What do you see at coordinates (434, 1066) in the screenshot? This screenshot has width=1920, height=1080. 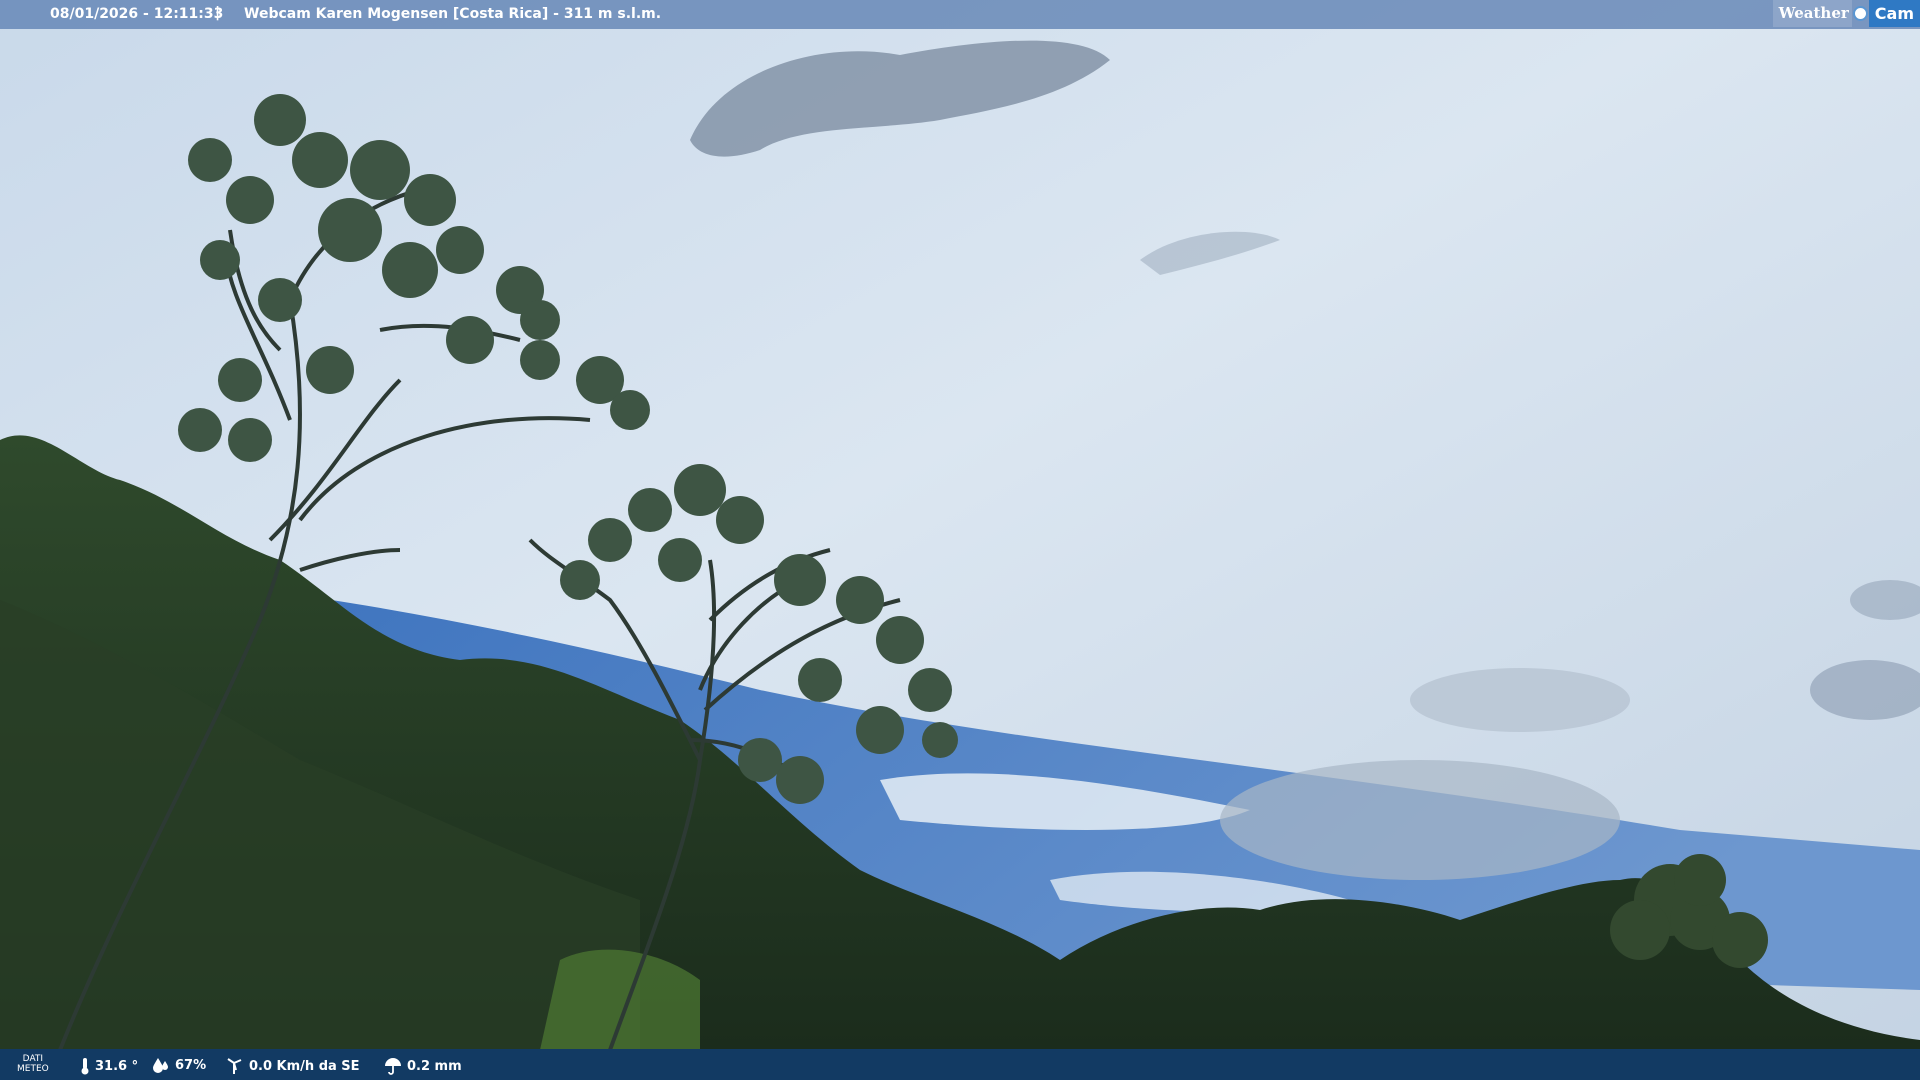 I see `rain-value: 0.2 mm` at bounding box center [434, 1066].